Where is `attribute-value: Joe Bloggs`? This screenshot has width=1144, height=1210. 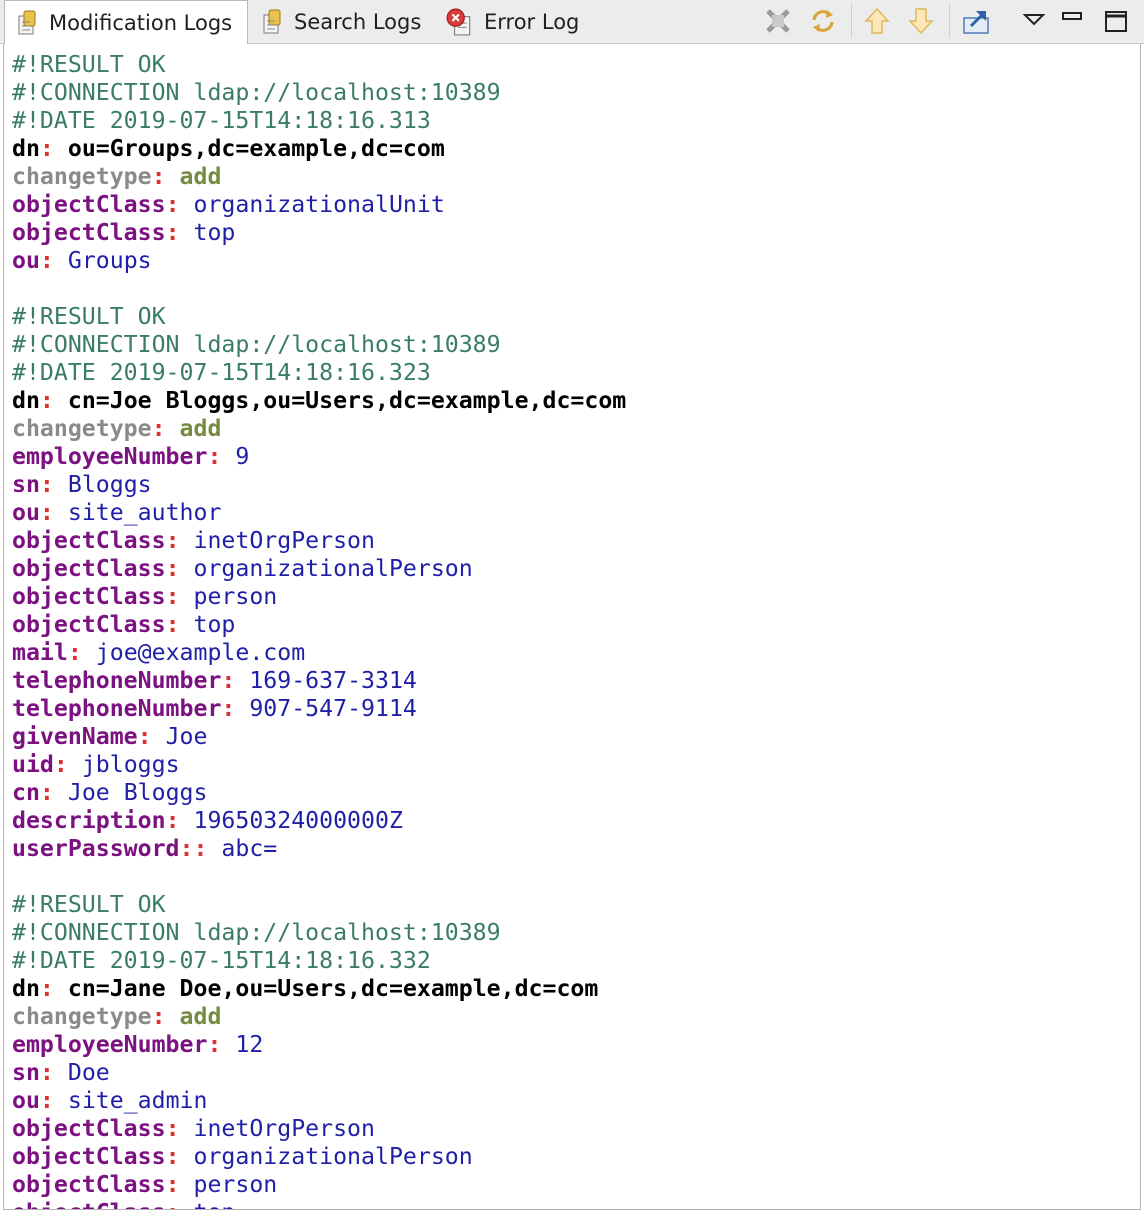 attribute-value: Joe Bloggs is located at coordinates (137, 792).